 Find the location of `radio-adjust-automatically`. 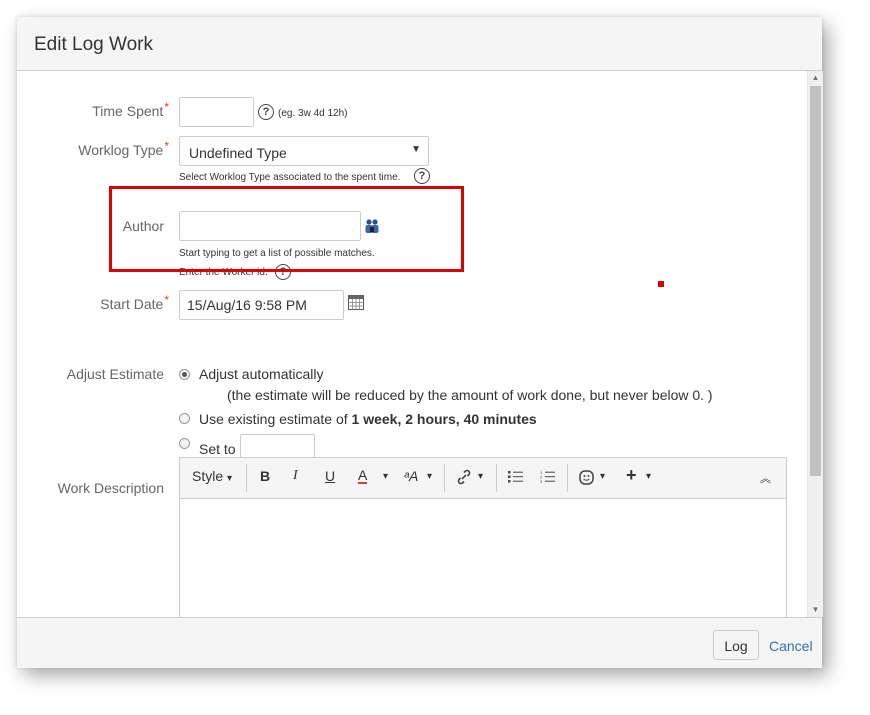

radio-adjust-automatically is located at coordinates (184, 374).